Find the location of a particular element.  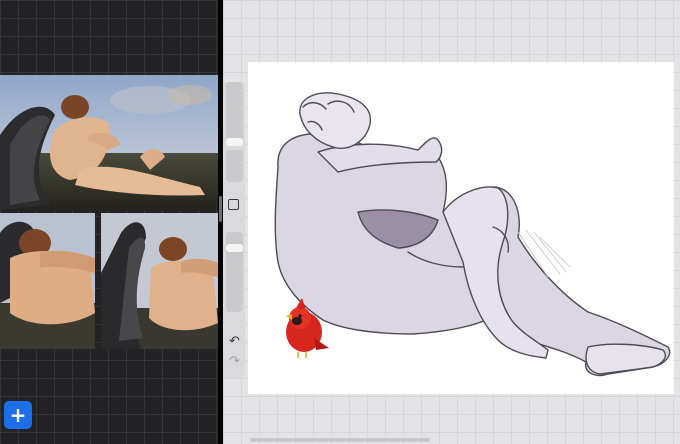

split-divider-handle is located at coordinates (220, 209).